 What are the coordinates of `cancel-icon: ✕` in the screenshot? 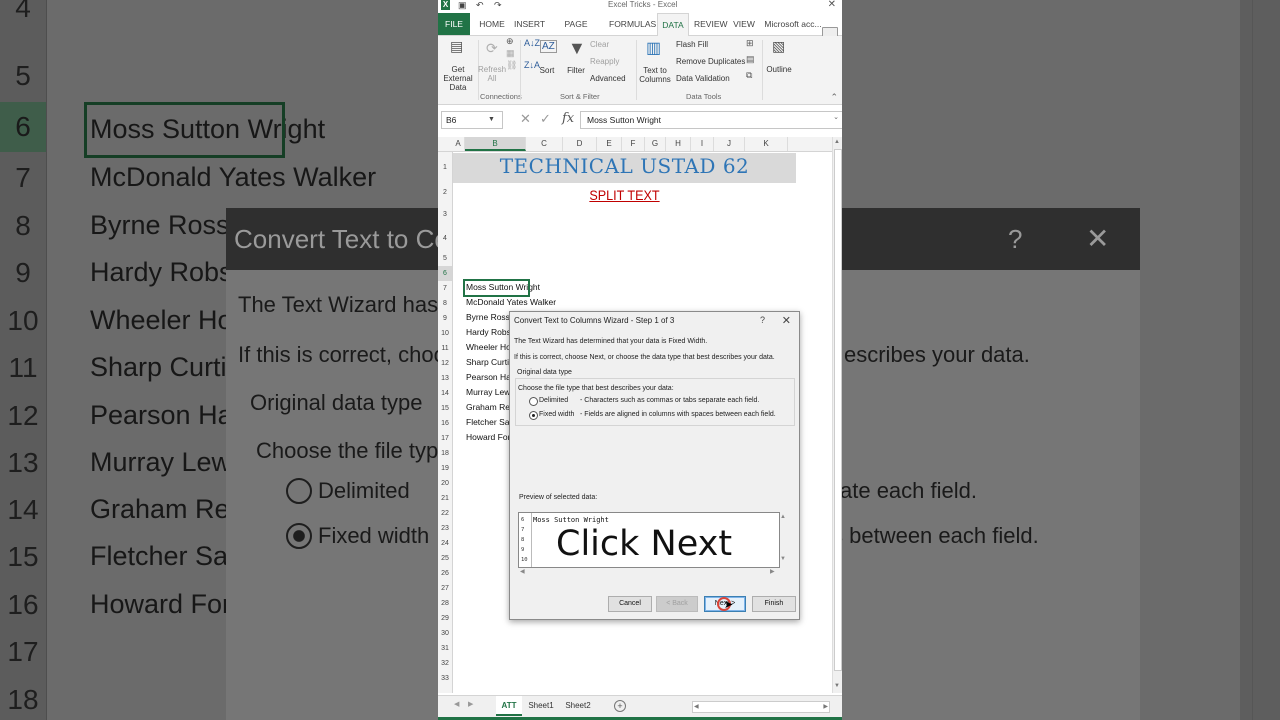 It's located at (525, 119).